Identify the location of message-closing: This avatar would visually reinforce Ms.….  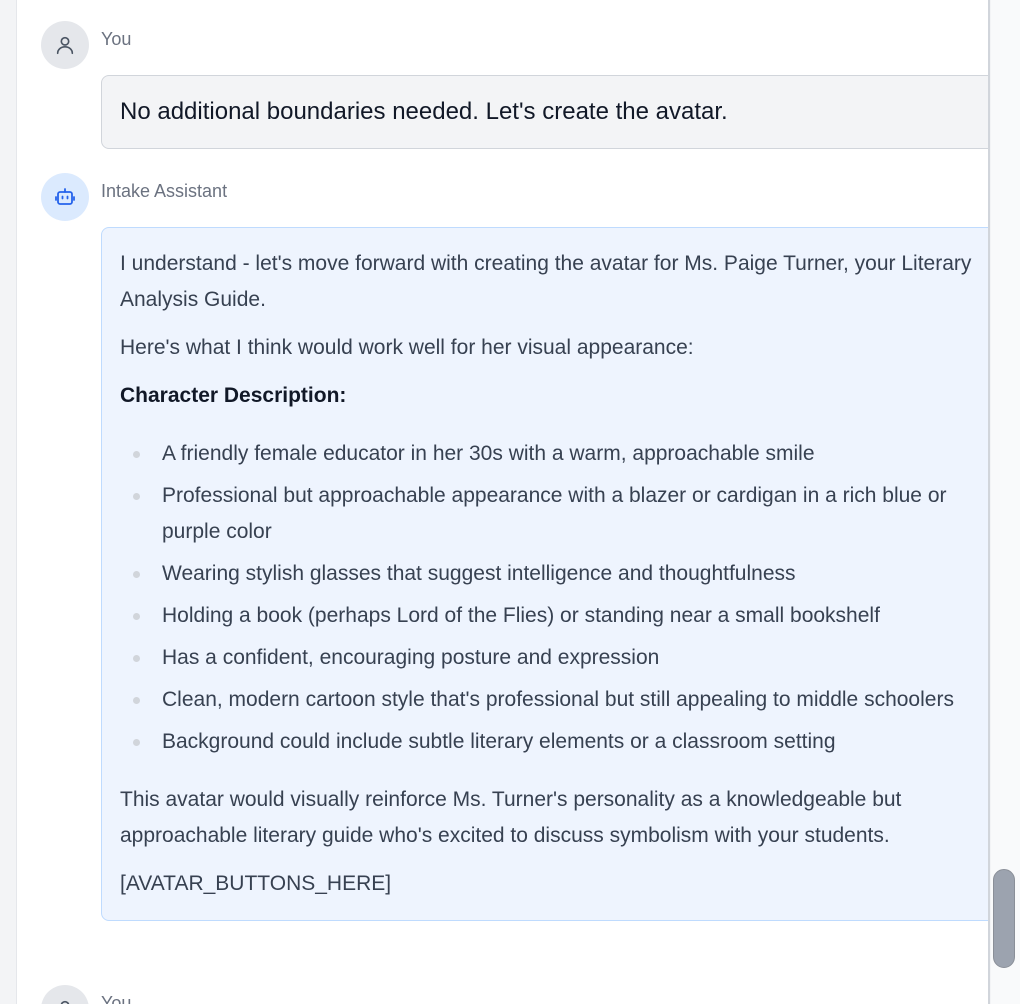
(511, 817).